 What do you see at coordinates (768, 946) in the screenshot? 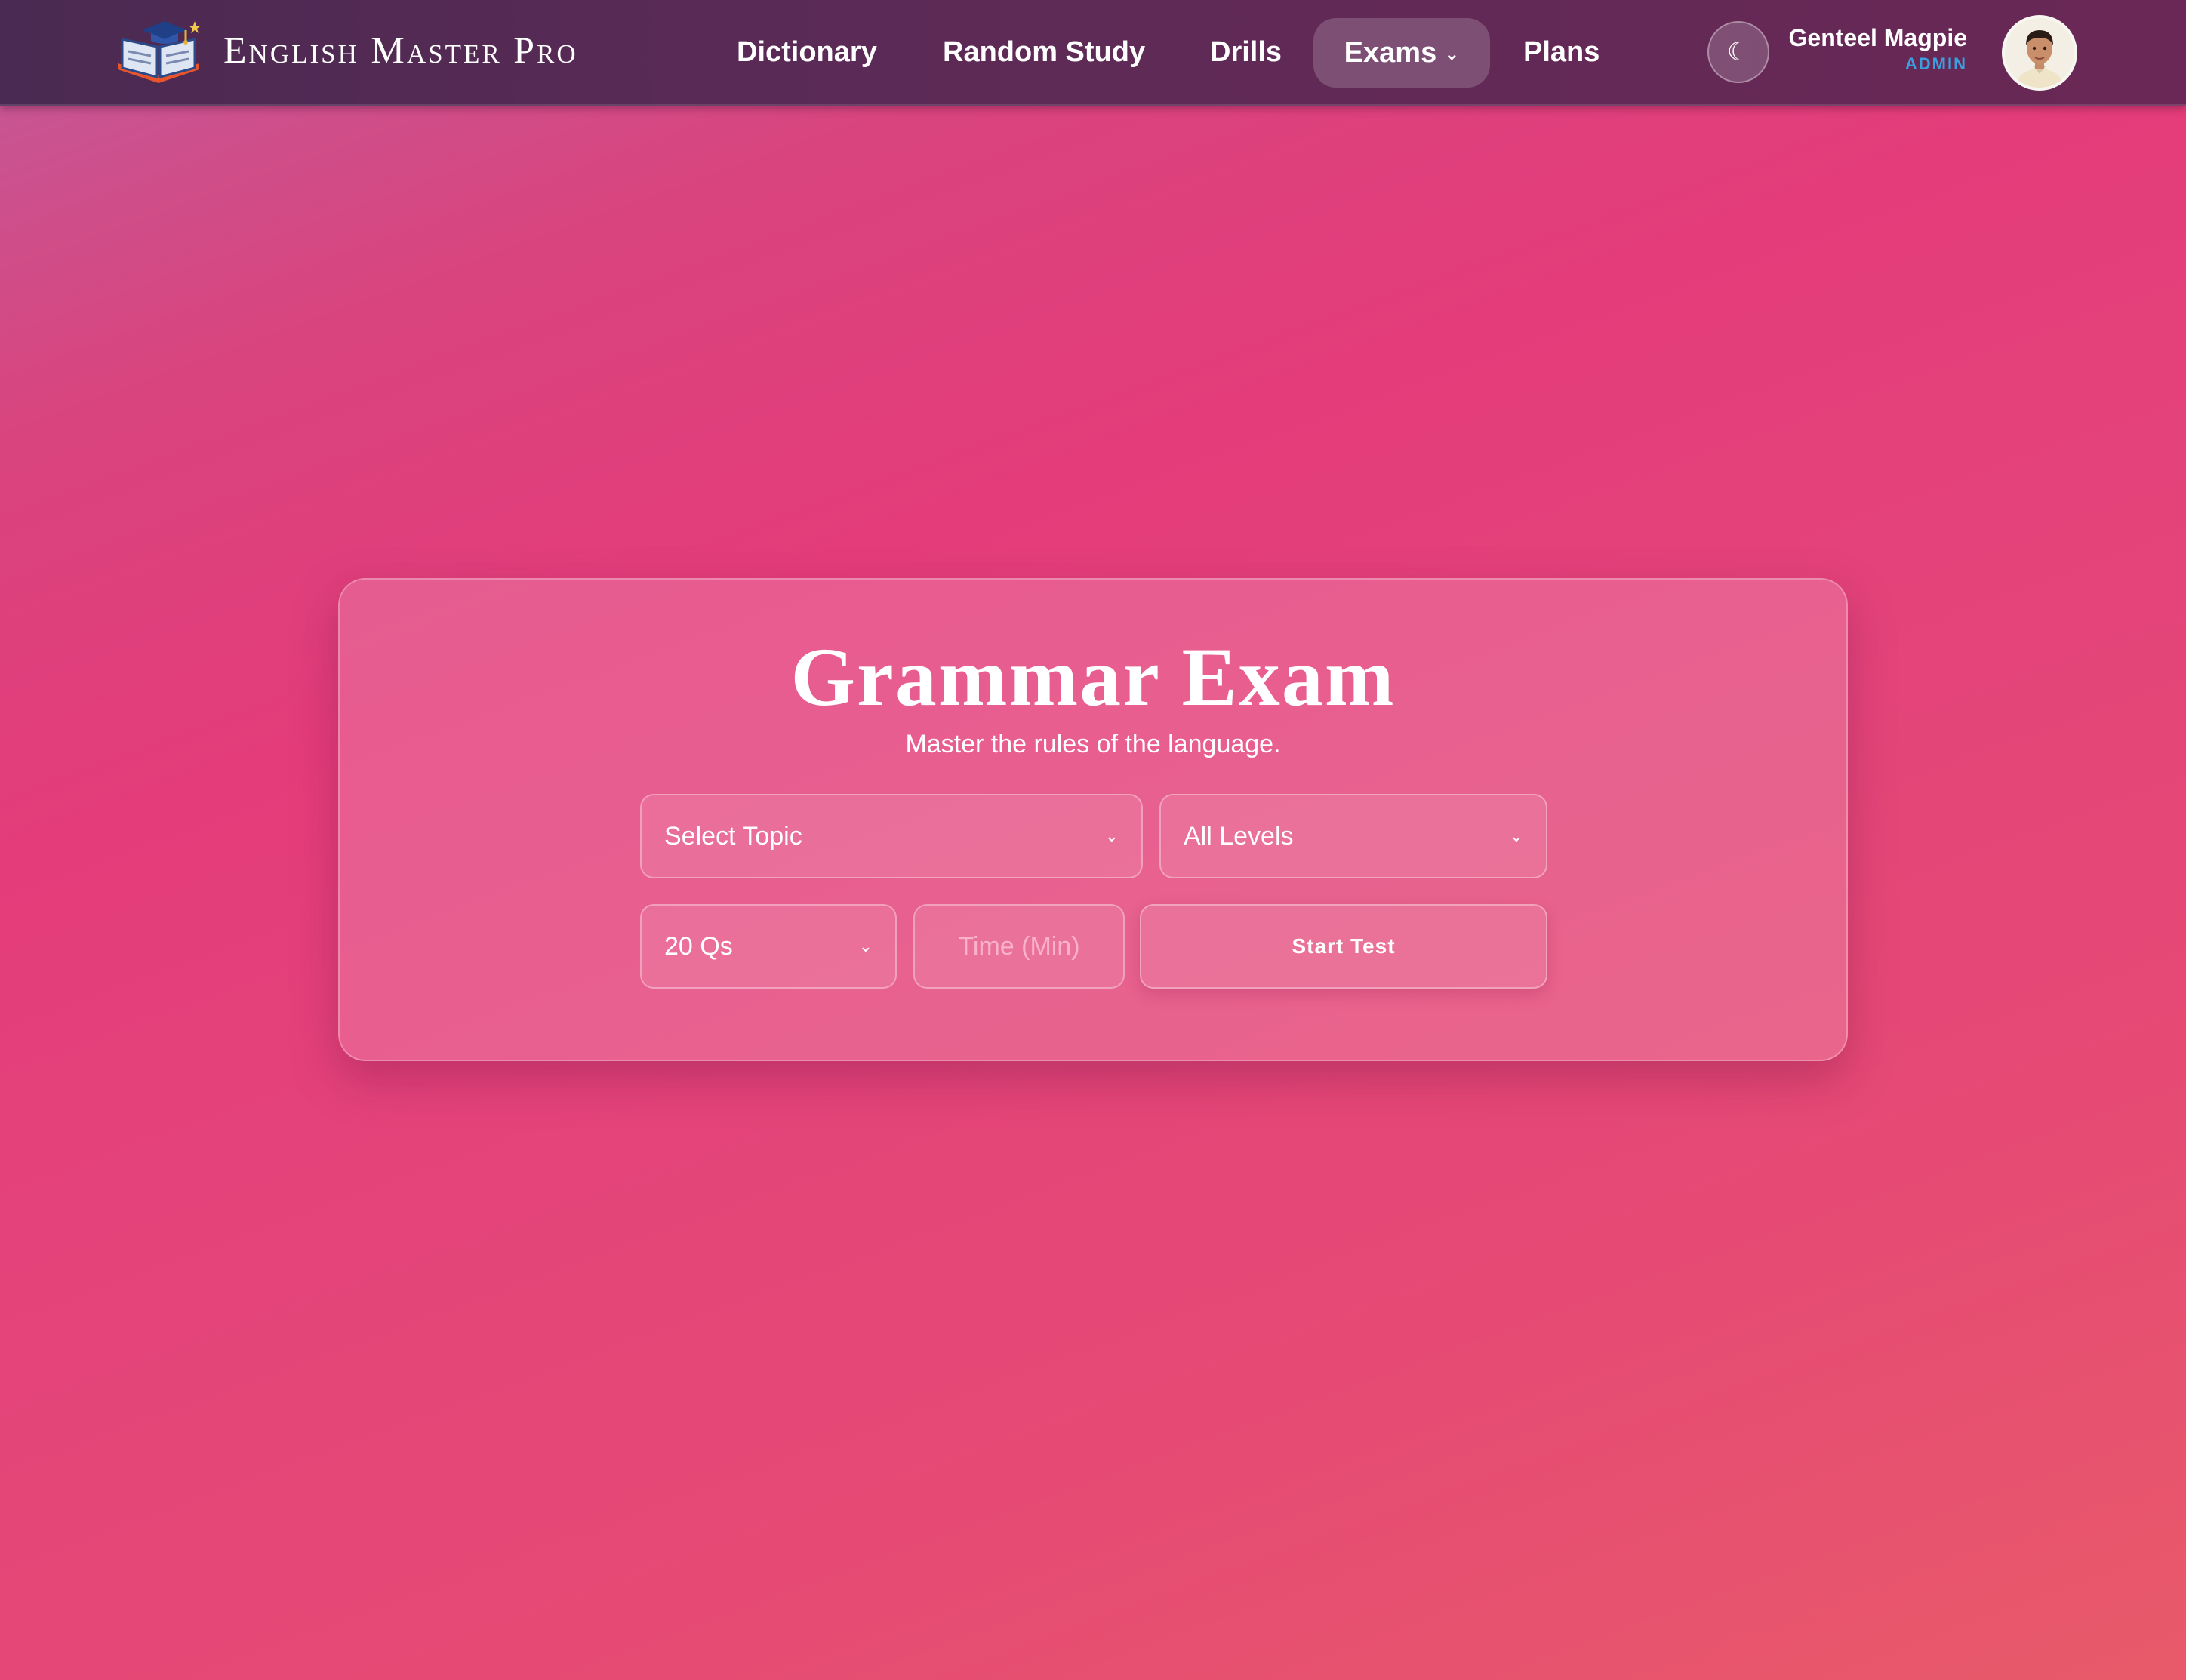
I see `question-count-select: 20 Qs ⌄` at bounding box center [768, 946].